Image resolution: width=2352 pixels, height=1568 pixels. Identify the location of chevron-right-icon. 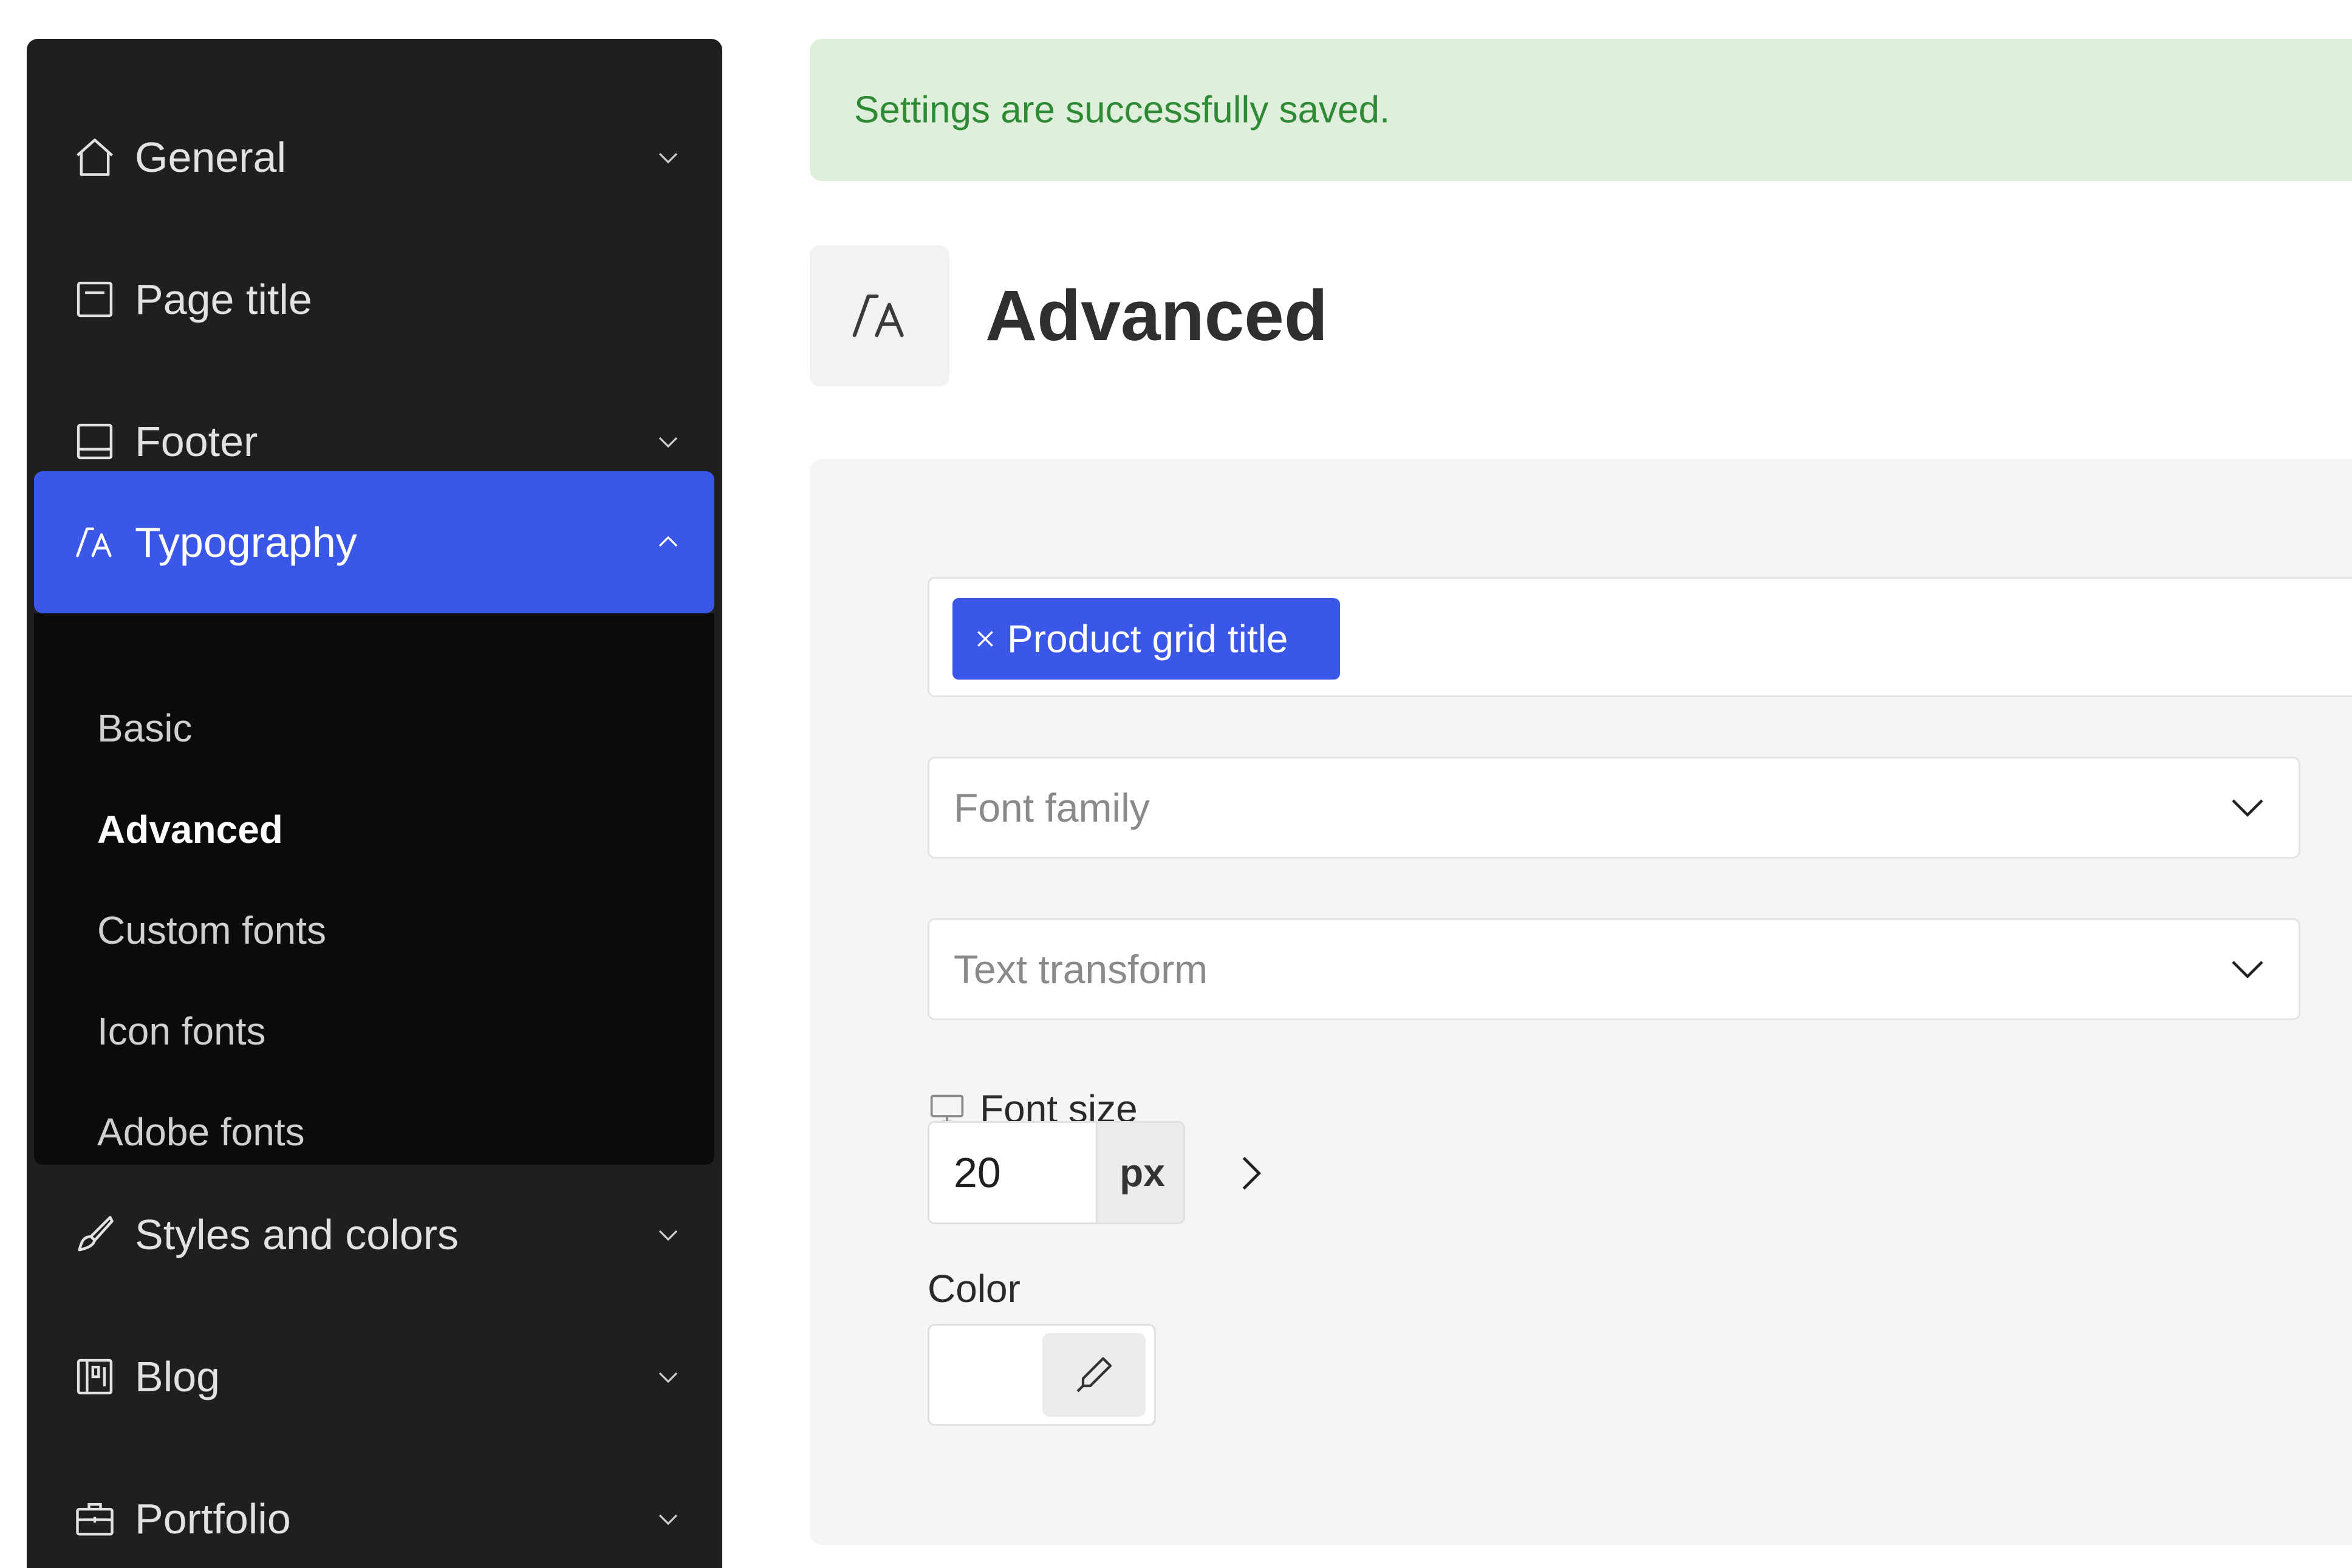
(1251, 1173).